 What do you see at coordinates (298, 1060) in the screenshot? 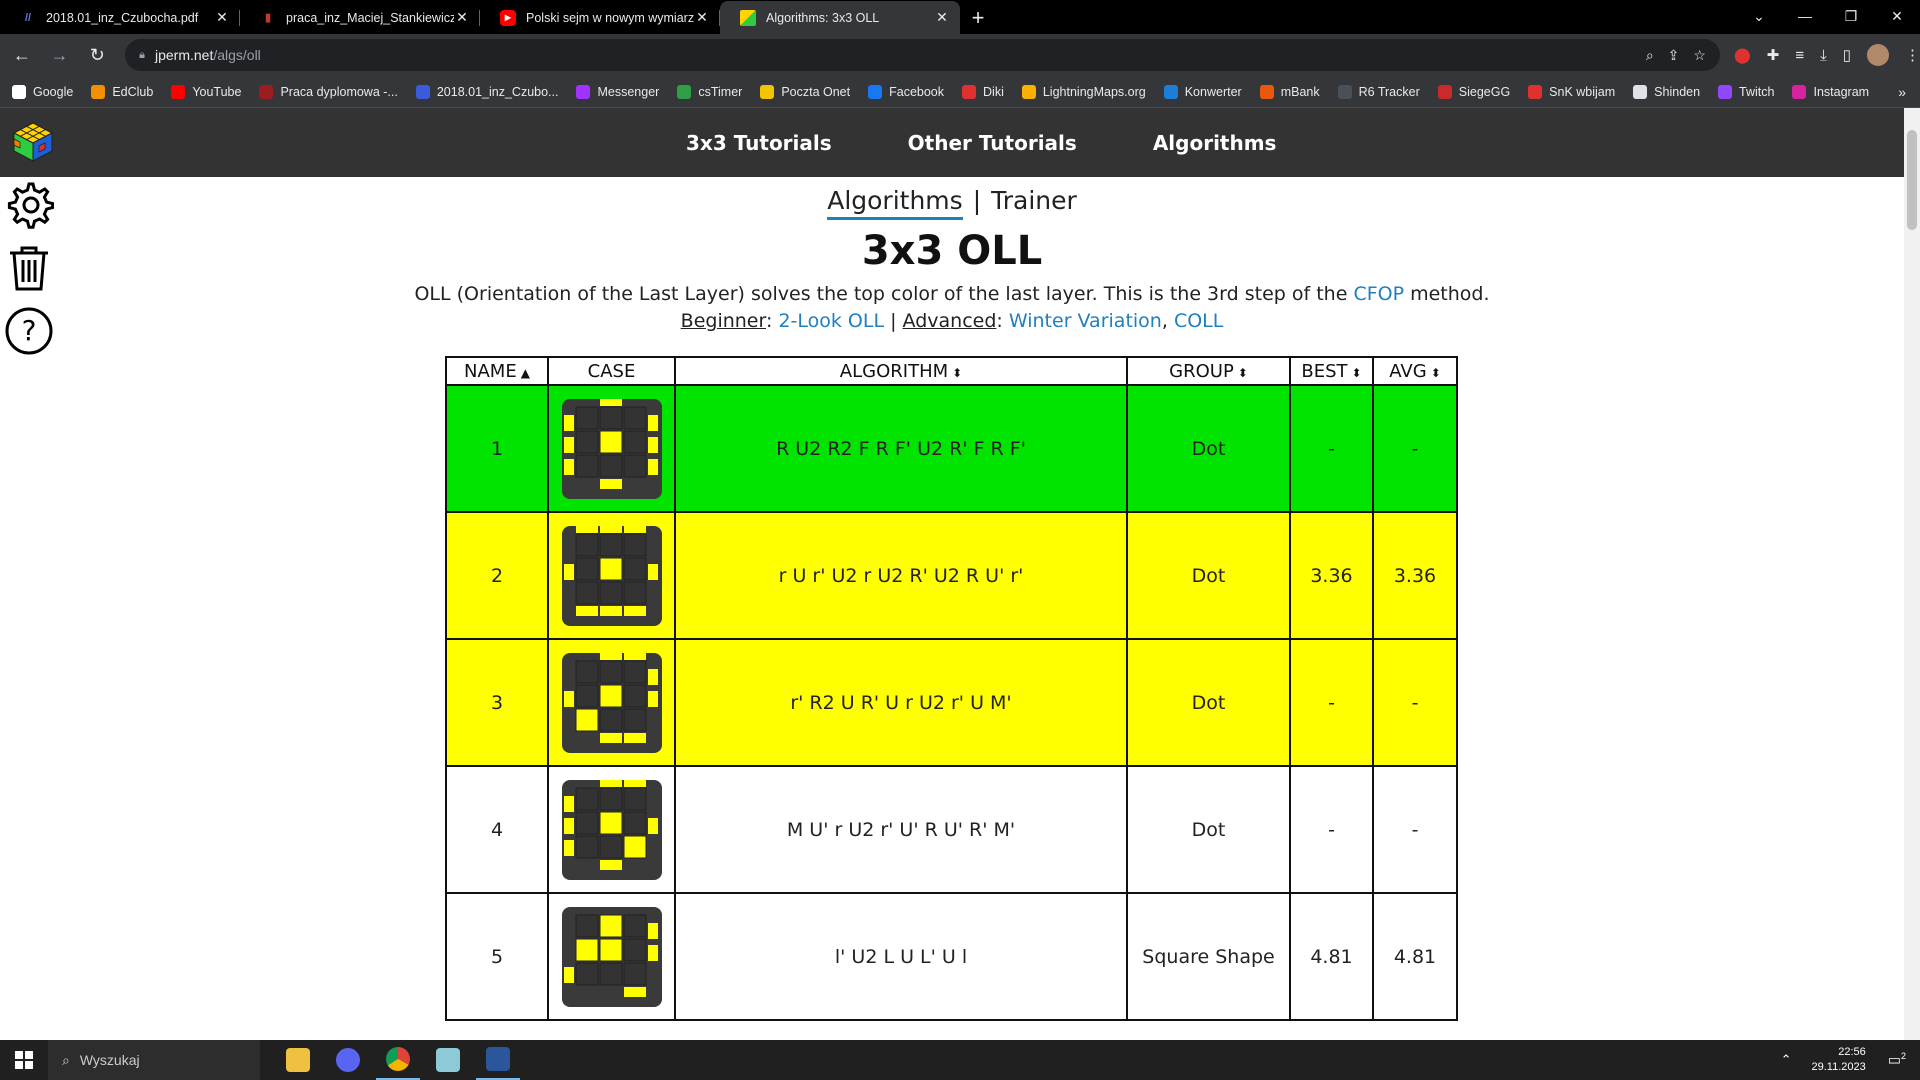
I see `file-explorer-icon` at bounding box center [298, 1060].